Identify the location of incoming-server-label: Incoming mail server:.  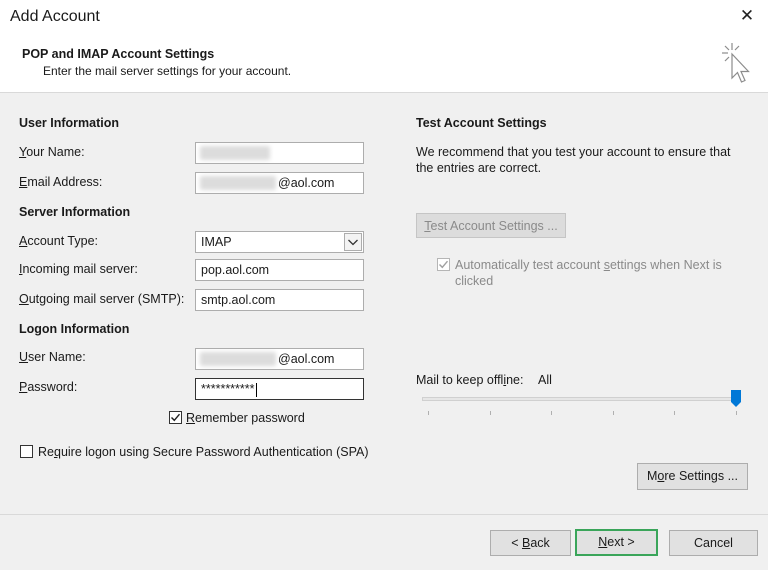
(78, 269).